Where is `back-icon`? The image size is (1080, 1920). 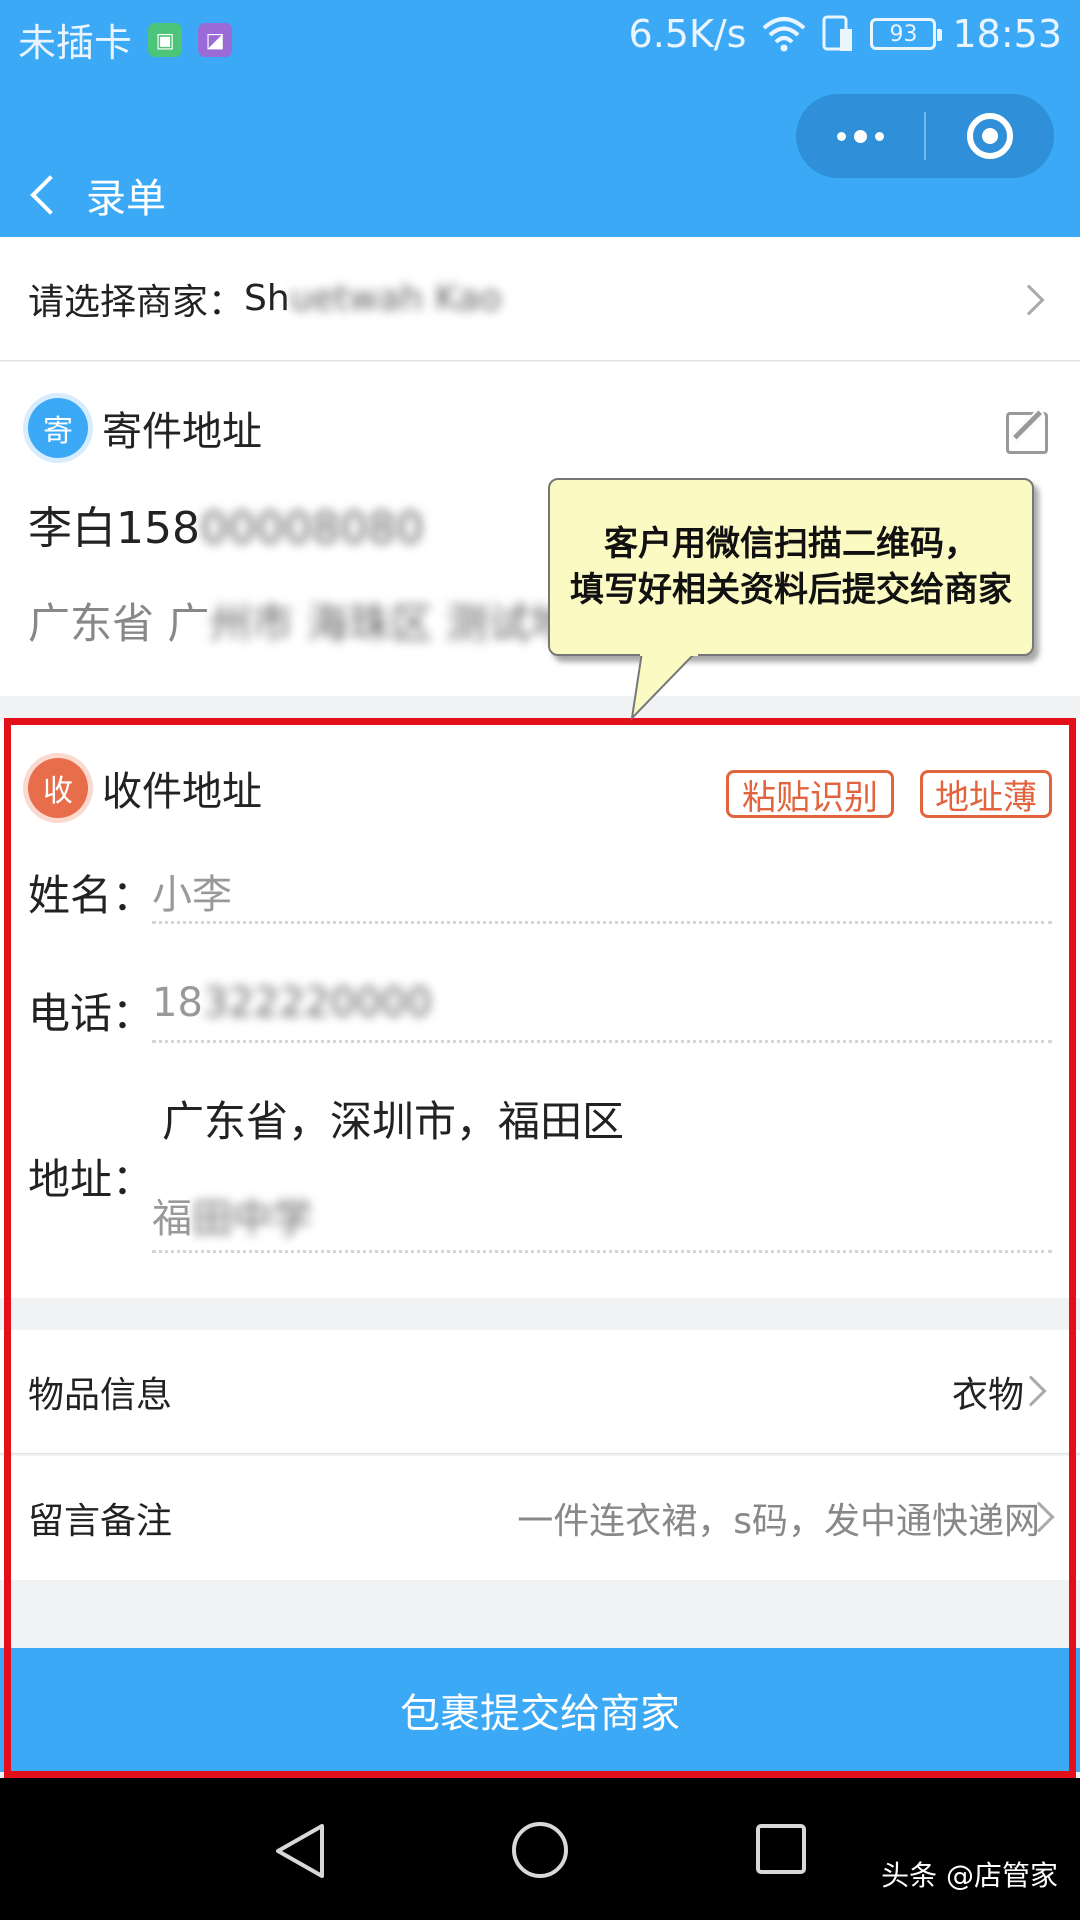
back-icon is located at coordinates (50, 195).